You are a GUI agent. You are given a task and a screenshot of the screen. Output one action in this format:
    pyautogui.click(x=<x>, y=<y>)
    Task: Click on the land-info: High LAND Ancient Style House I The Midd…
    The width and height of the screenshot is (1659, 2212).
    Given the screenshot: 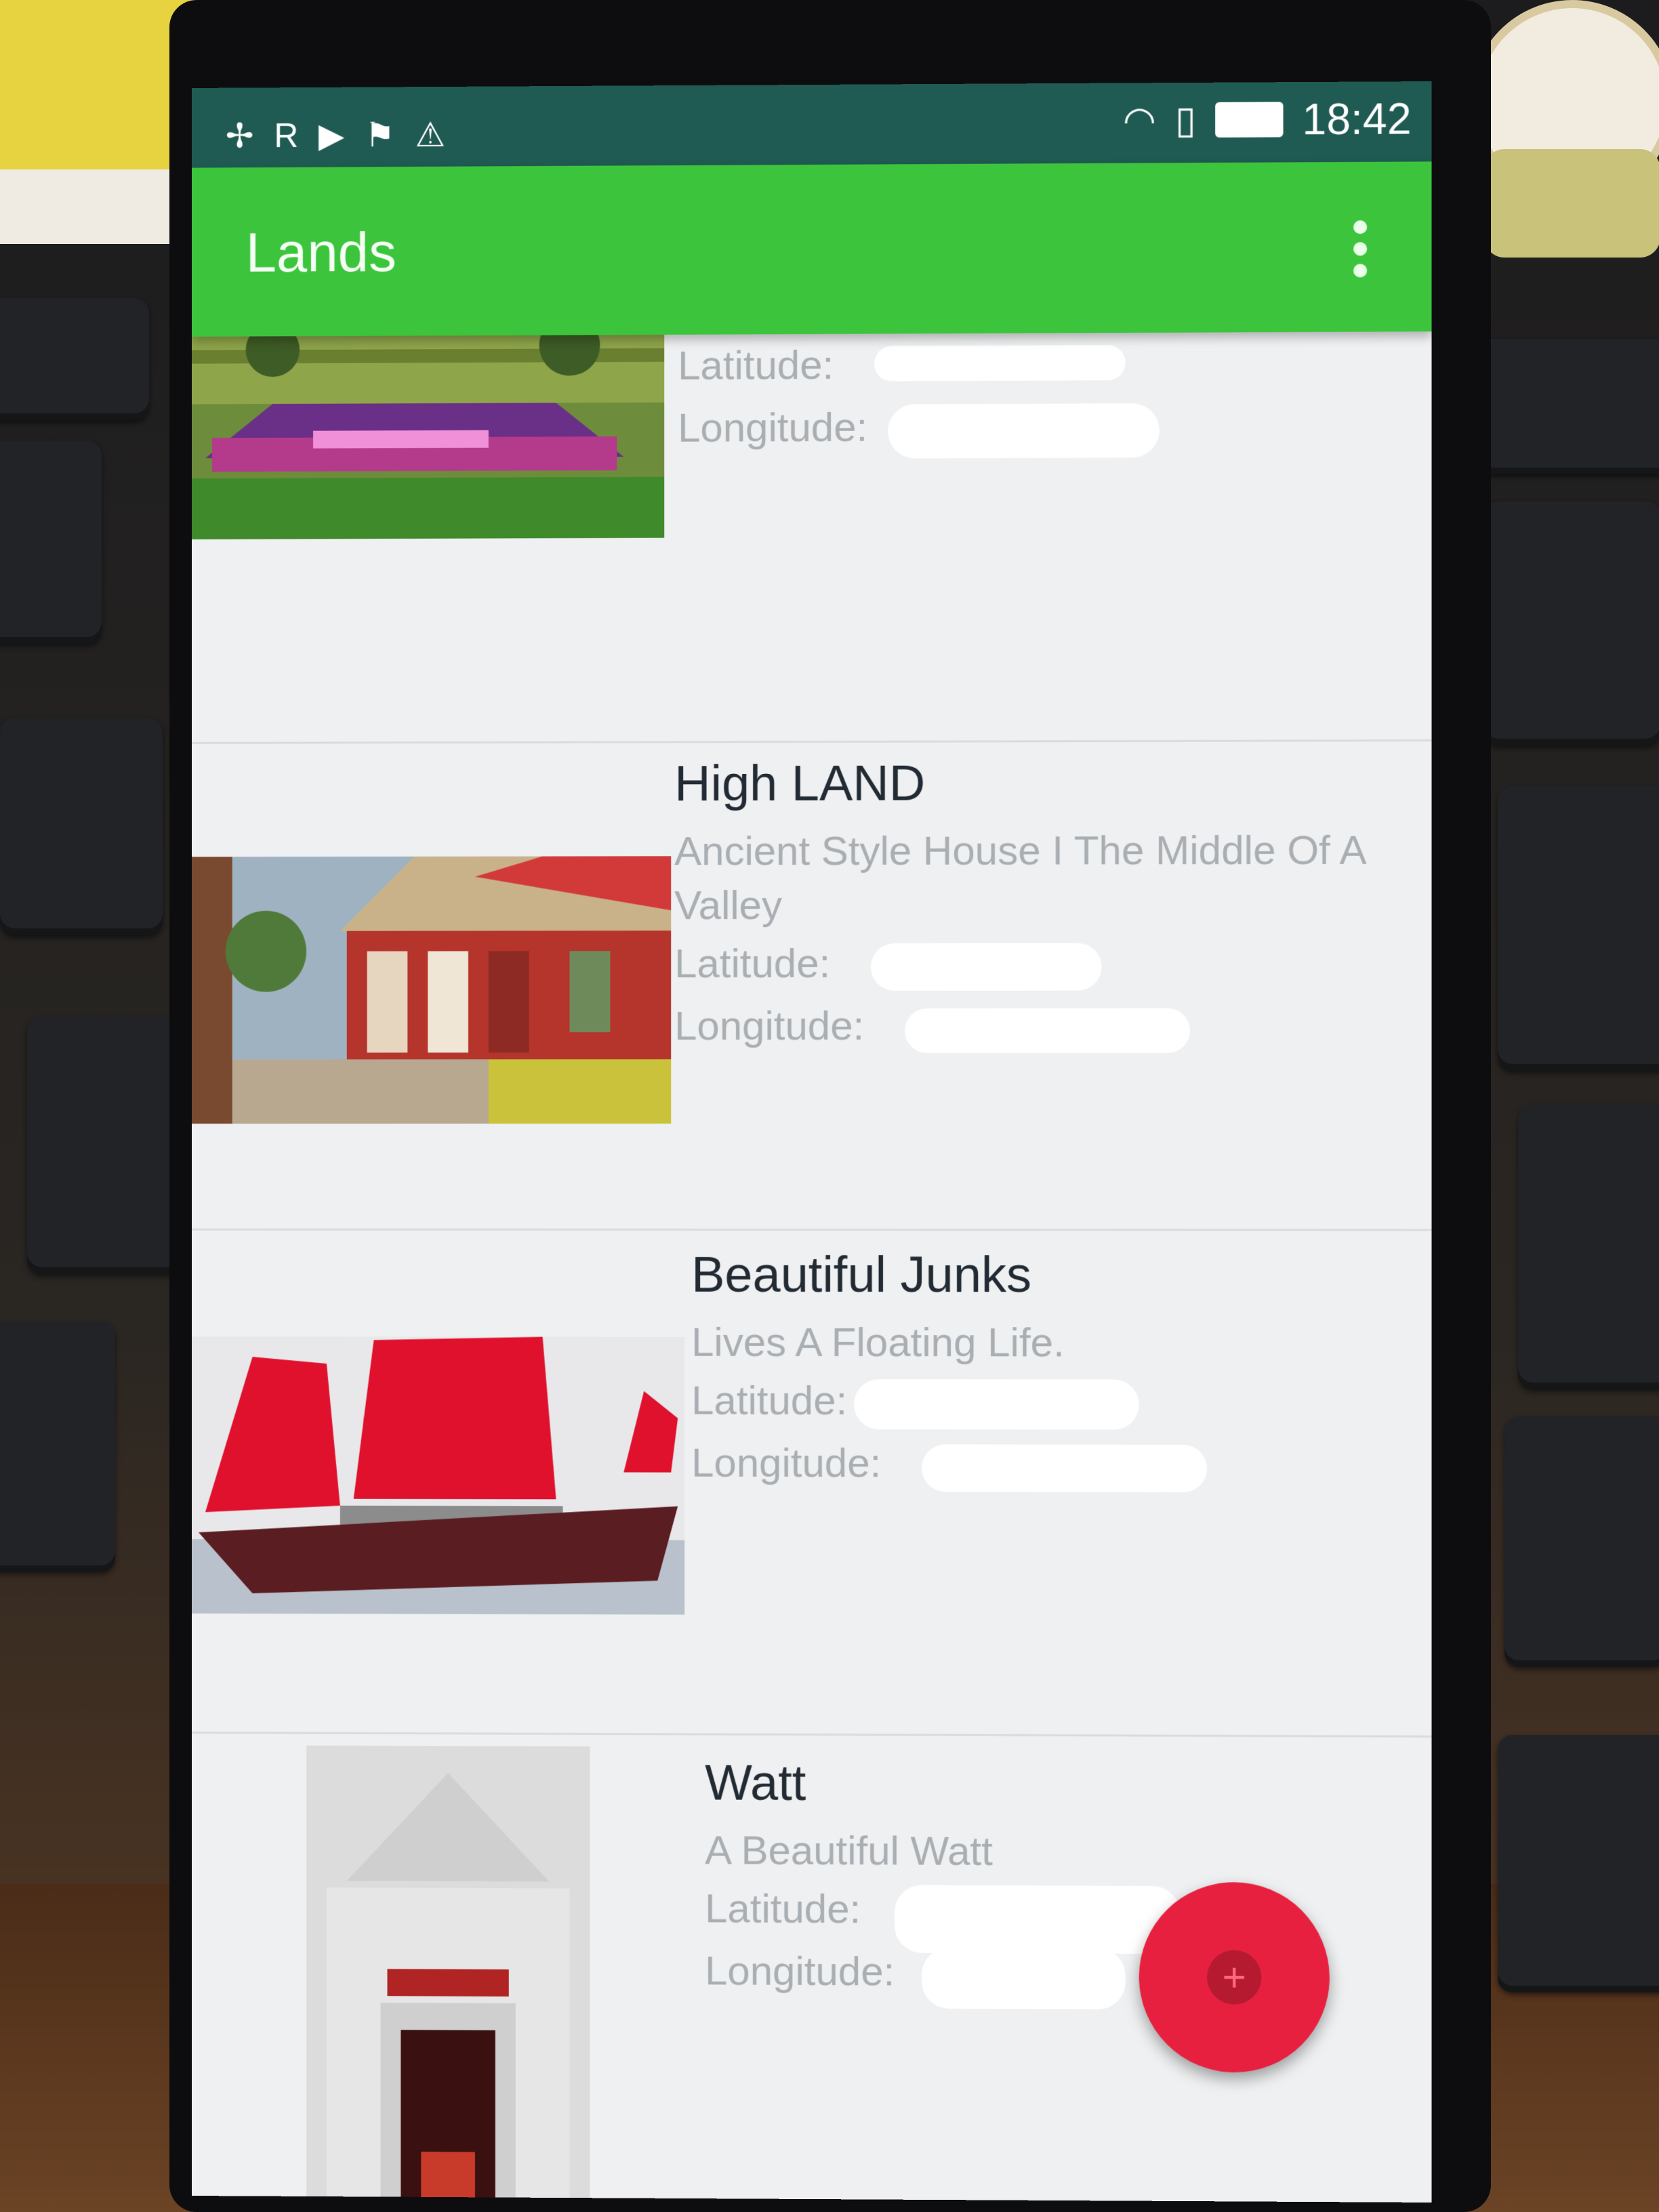 What is the action you would take?
    pyautogui.click(x=1047, y=905)
    